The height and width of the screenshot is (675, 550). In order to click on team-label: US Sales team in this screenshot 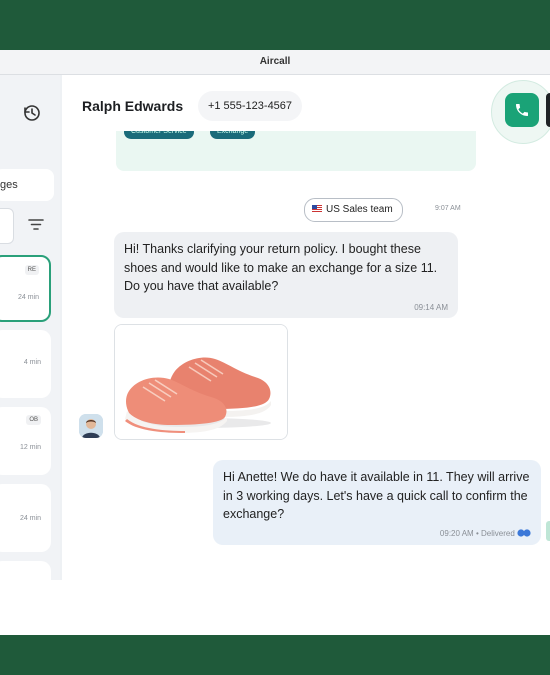, I will do `click(359, 209)`.